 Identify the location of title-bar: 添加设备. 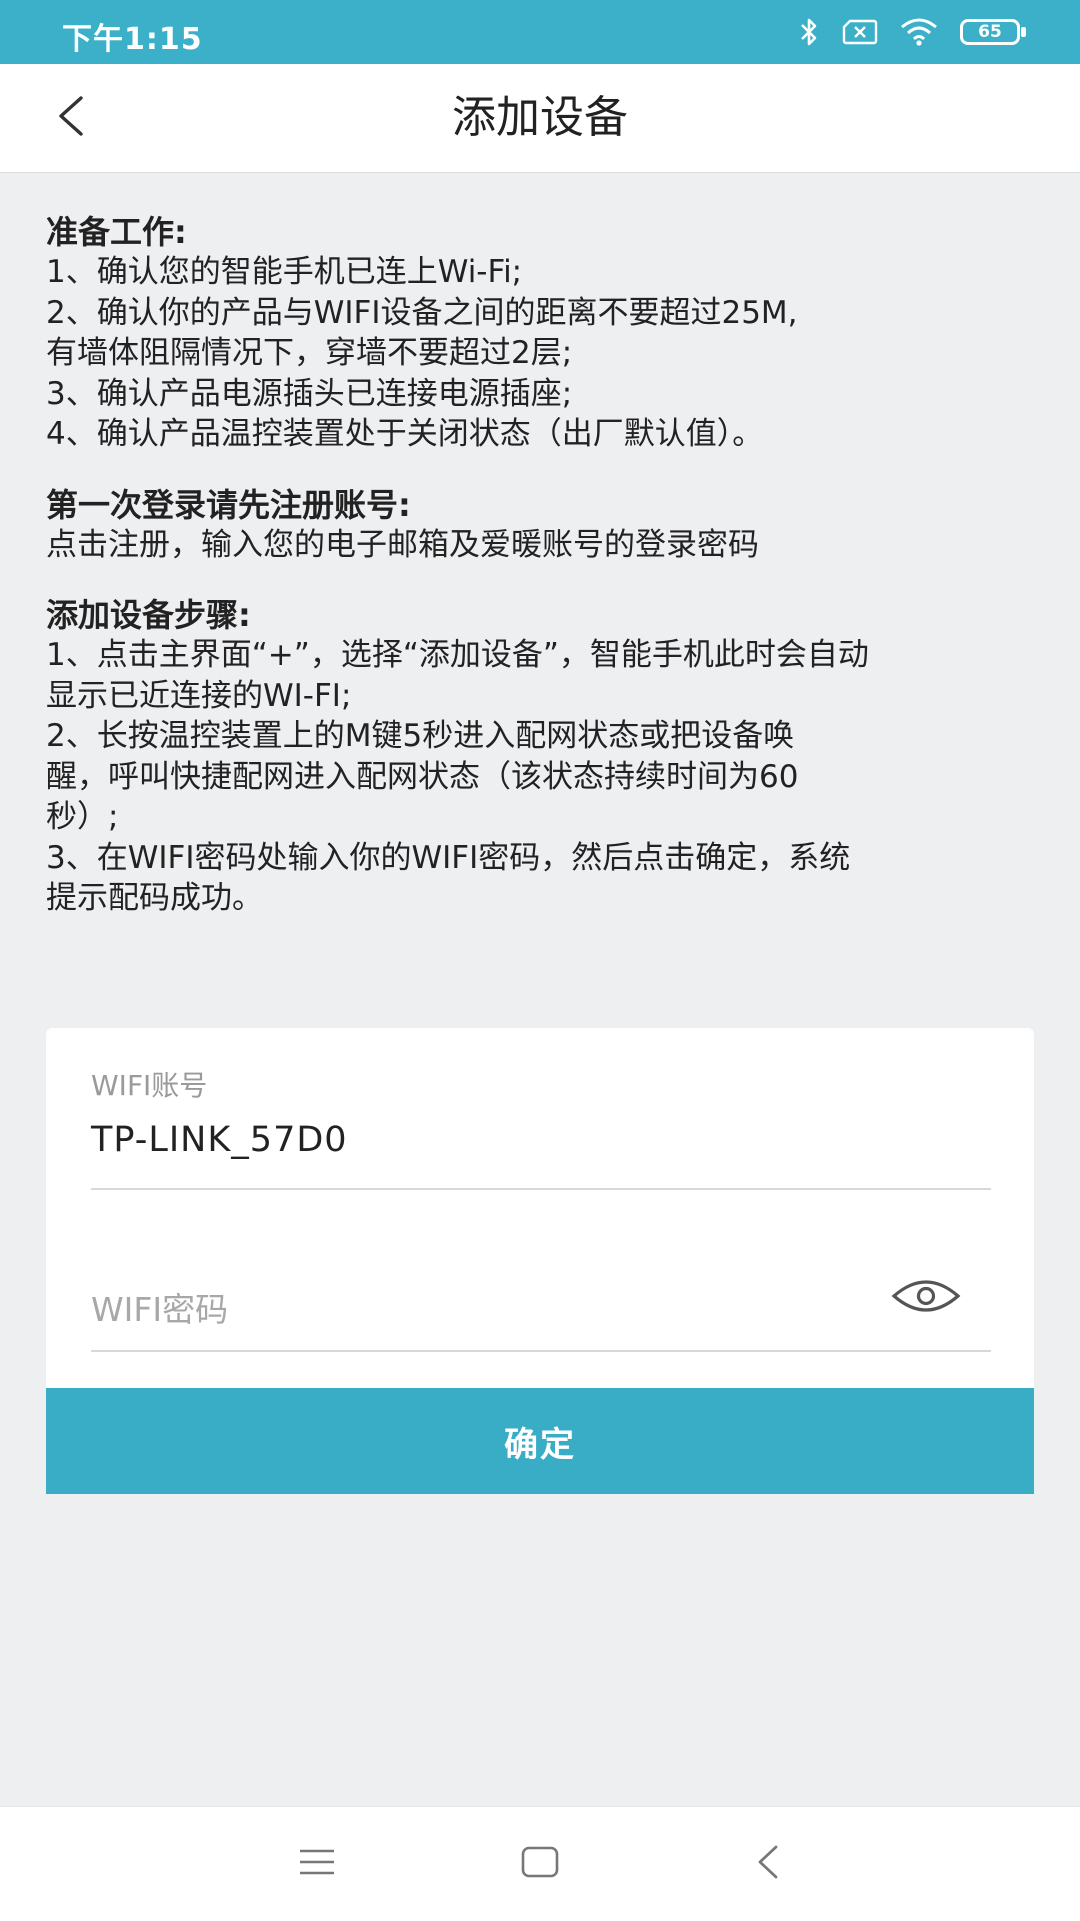
(540, 118).